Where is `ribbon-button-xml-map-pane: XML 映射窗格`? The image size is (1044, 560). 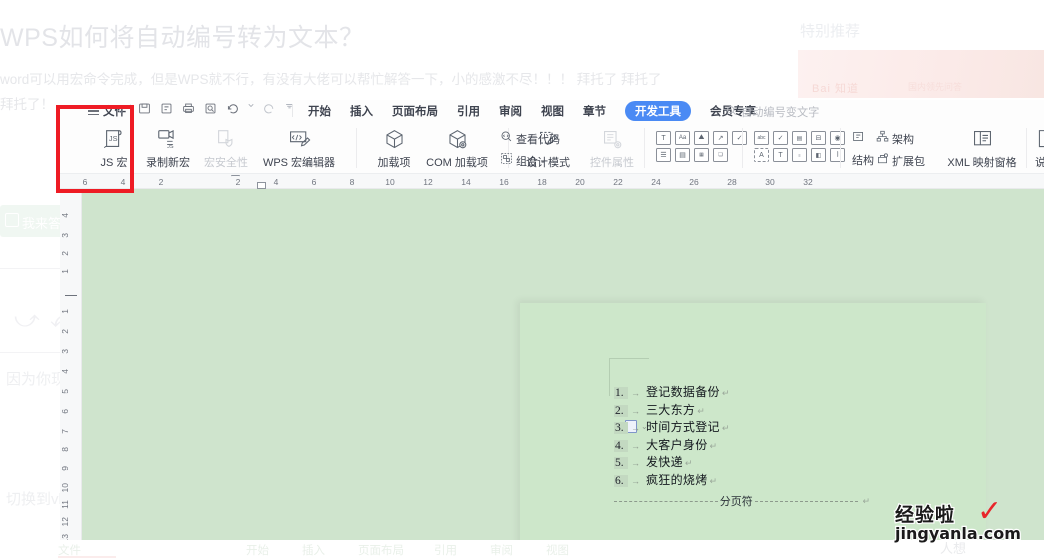 ribbon-button-xml-map-pane: XML 映射窗格 is located at coordinates (982, 147).